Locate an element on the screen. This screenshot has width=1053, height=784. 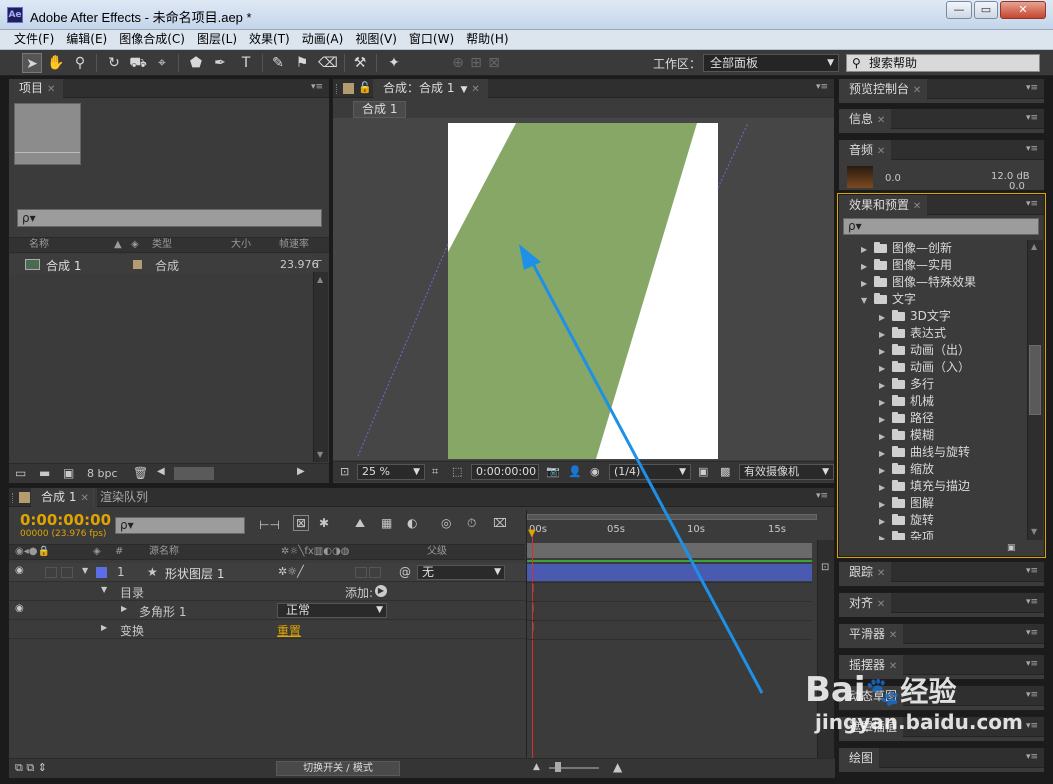
bit-depth: 8 bpc is located at coordinates (102, 473).